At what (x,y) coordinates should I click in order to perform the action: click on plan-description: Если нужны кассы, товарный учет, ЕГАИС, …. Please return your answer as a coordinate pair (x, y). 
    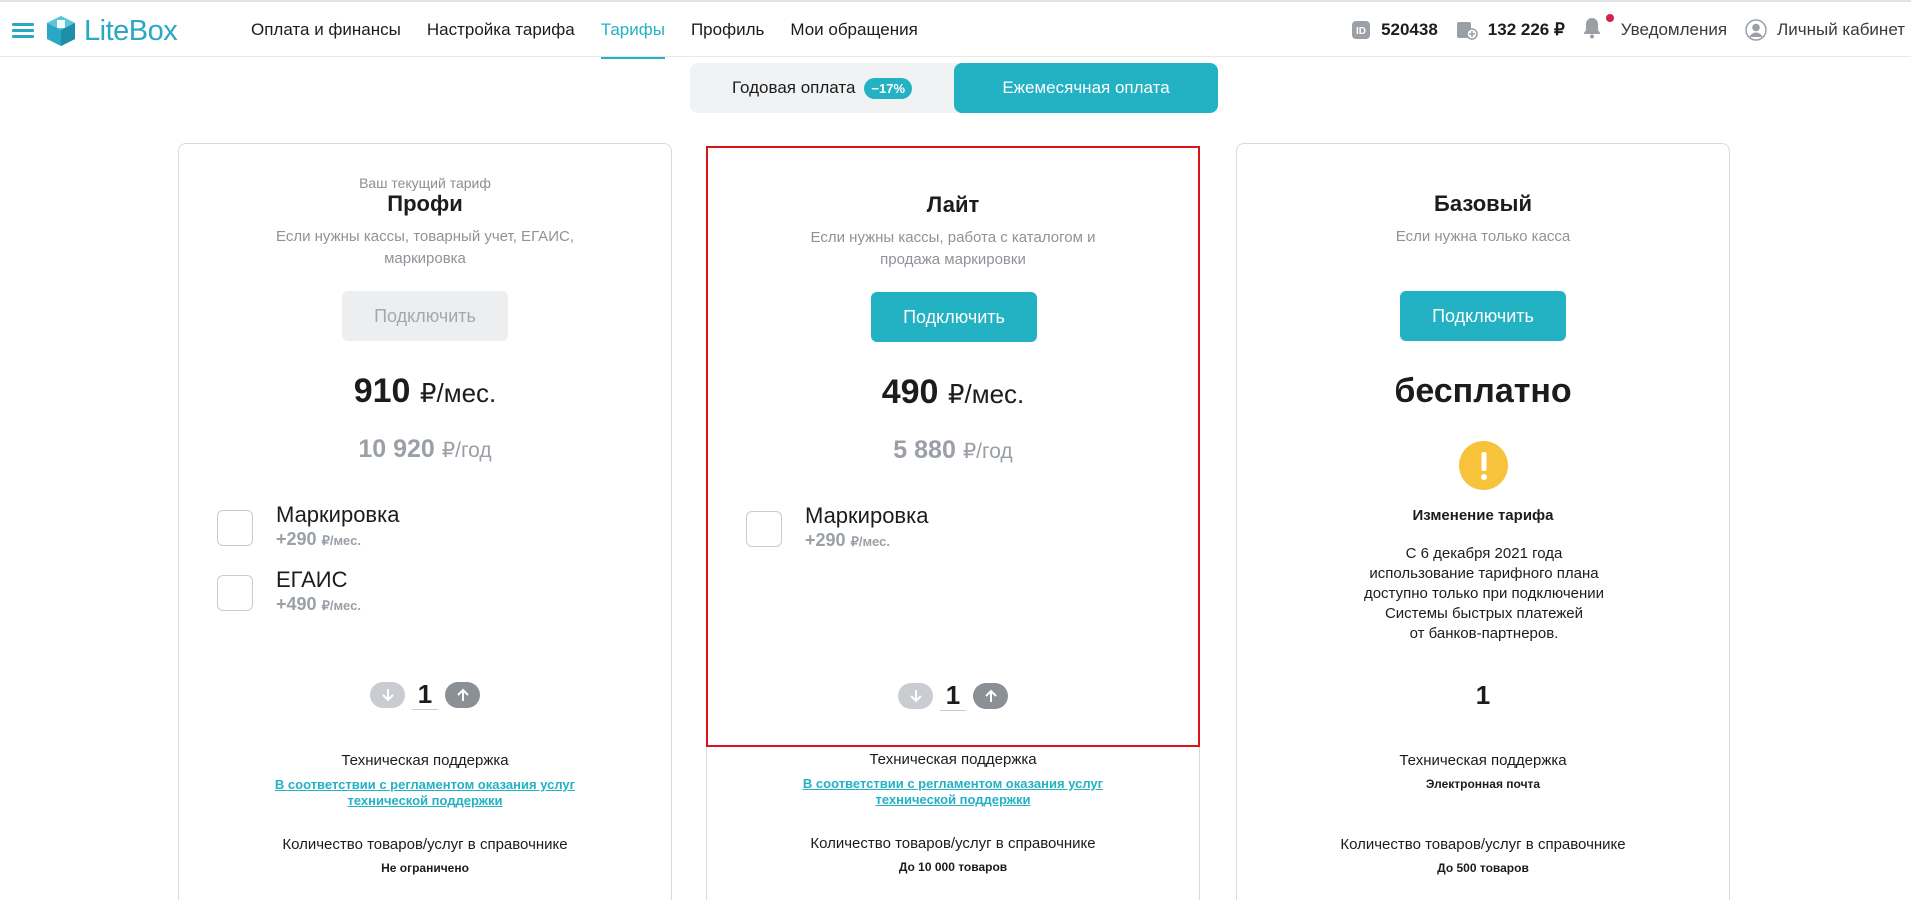
    Looking at the image, I should click on (425, 247).